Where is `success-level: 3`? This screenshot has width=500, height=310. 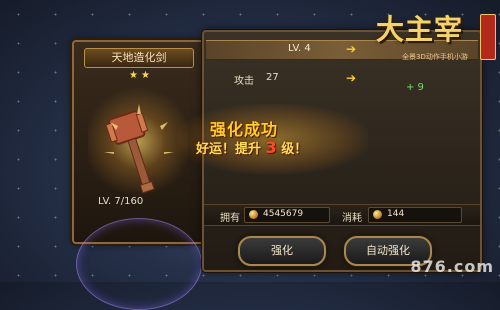 success-level: 3 is located at coordinates (271, 147).